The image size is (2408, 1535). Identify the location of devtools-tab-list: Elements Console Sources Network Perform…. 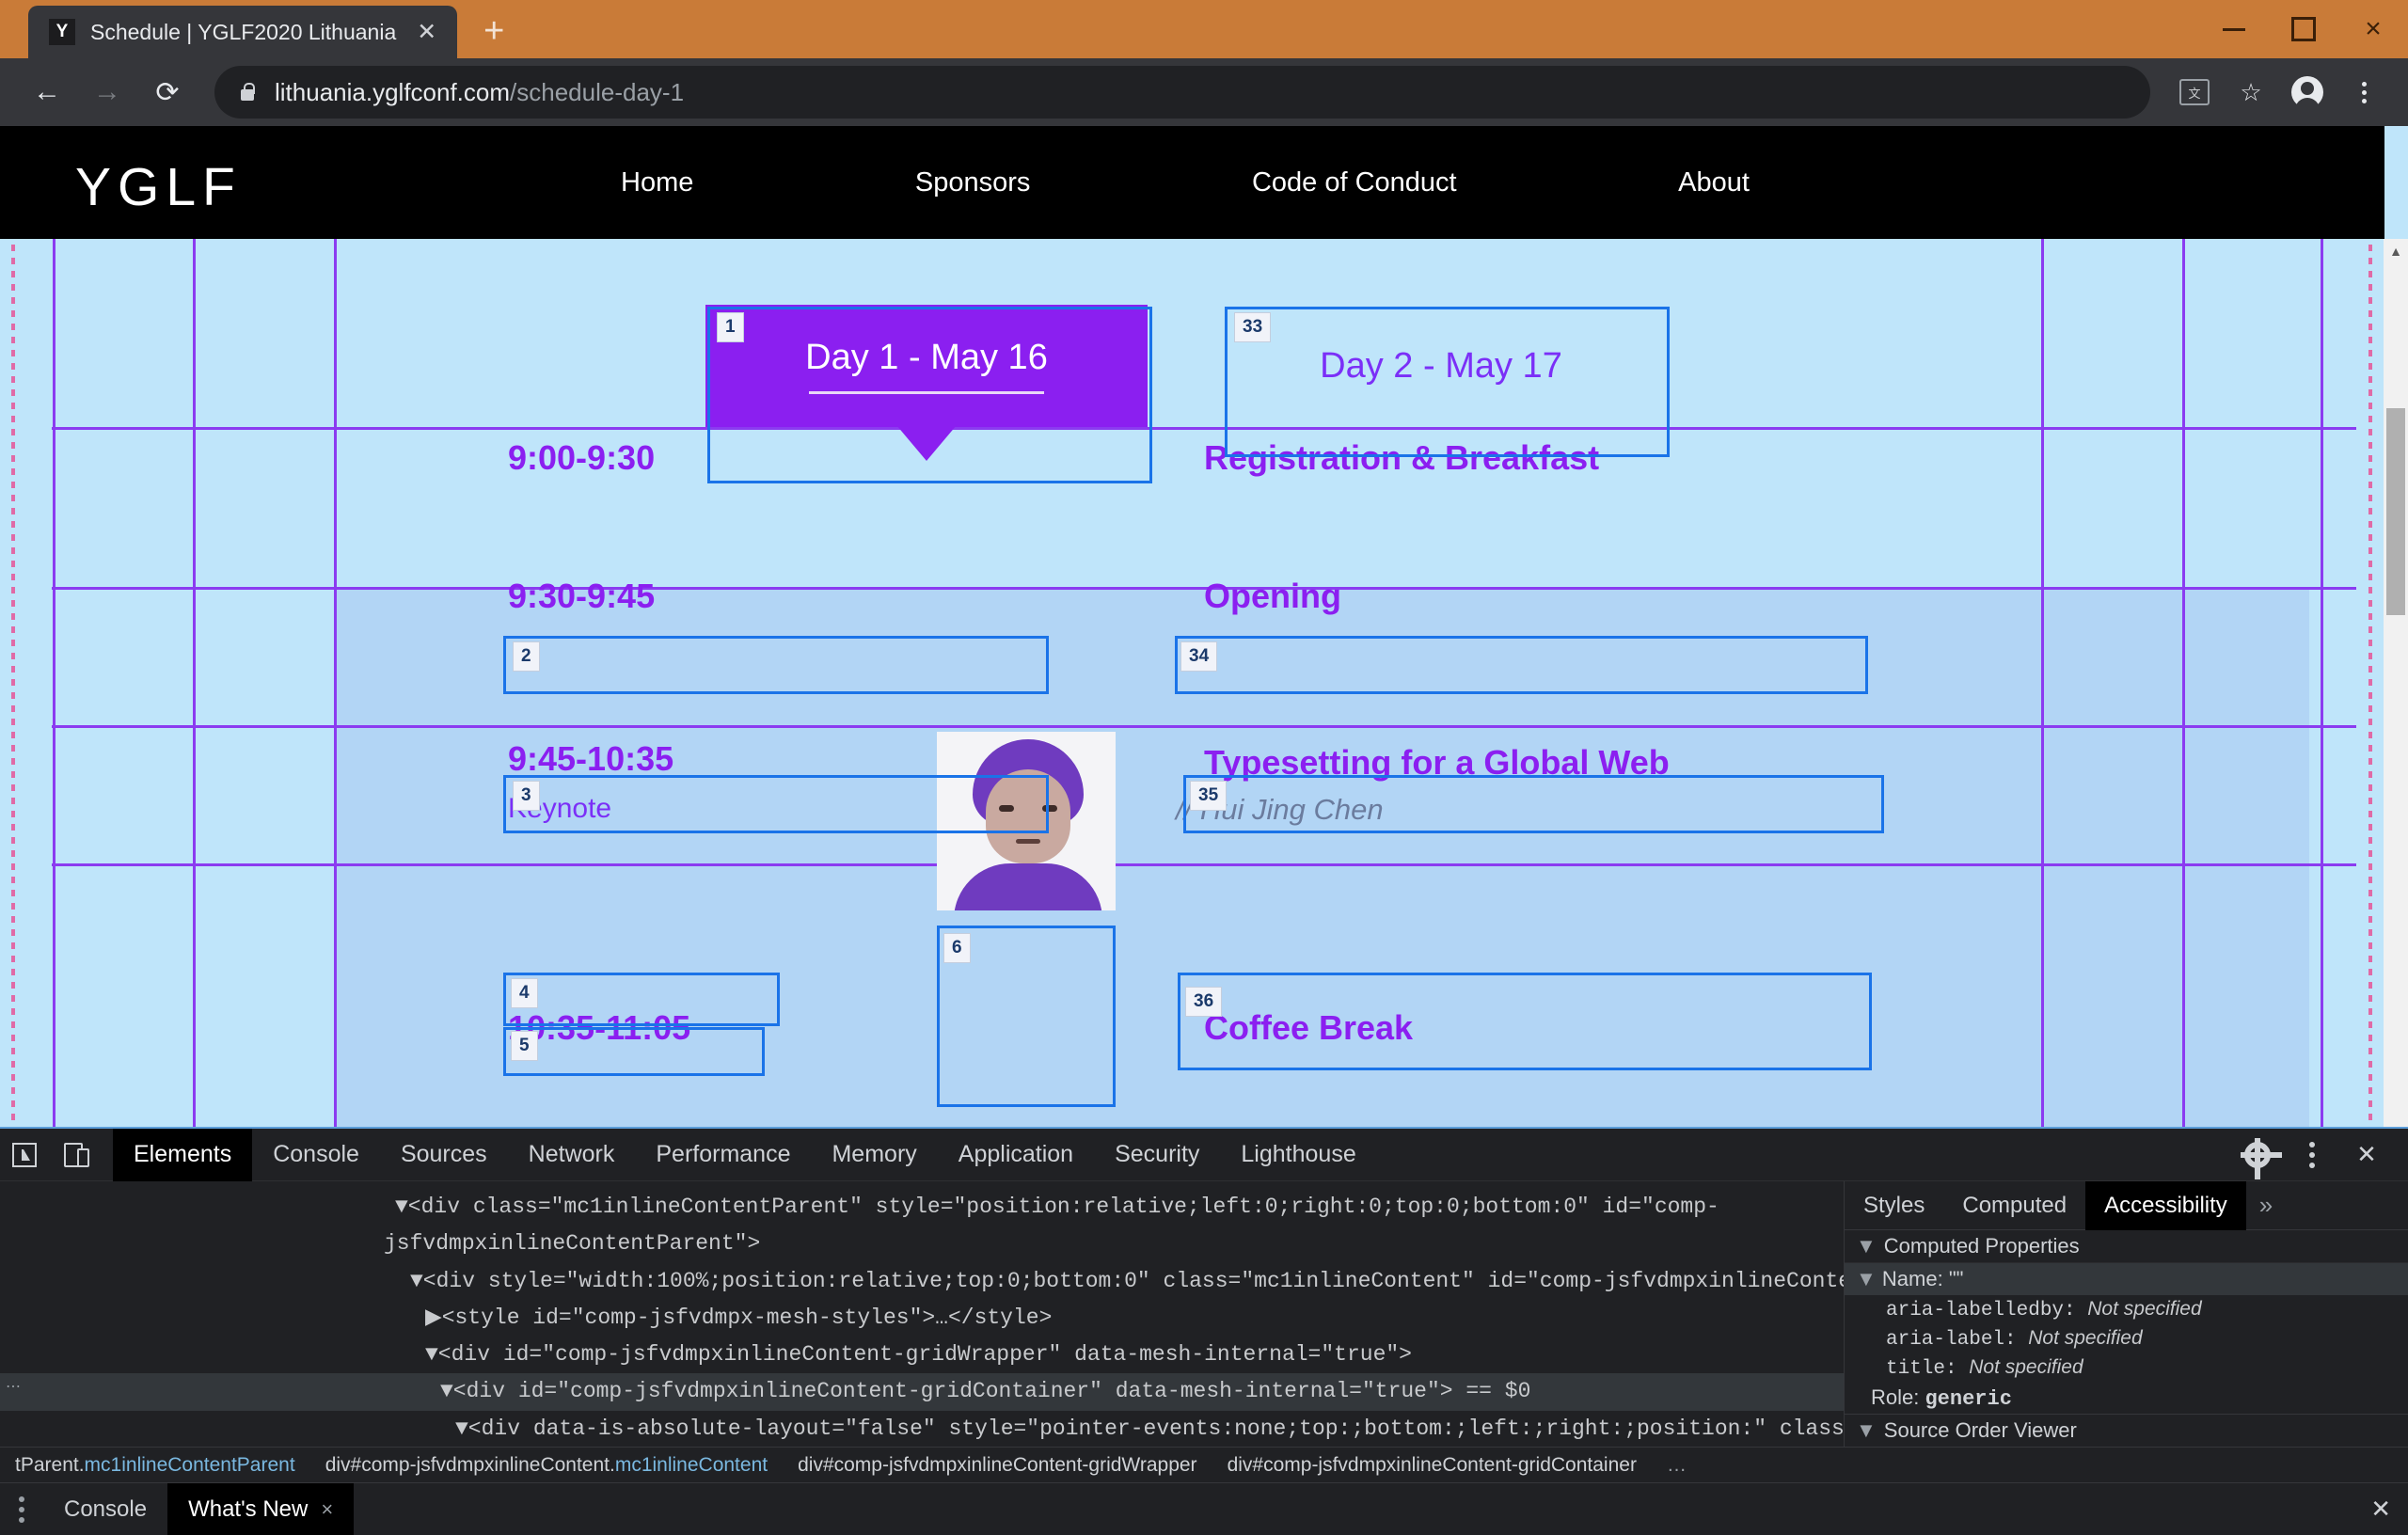
(745, 1154).